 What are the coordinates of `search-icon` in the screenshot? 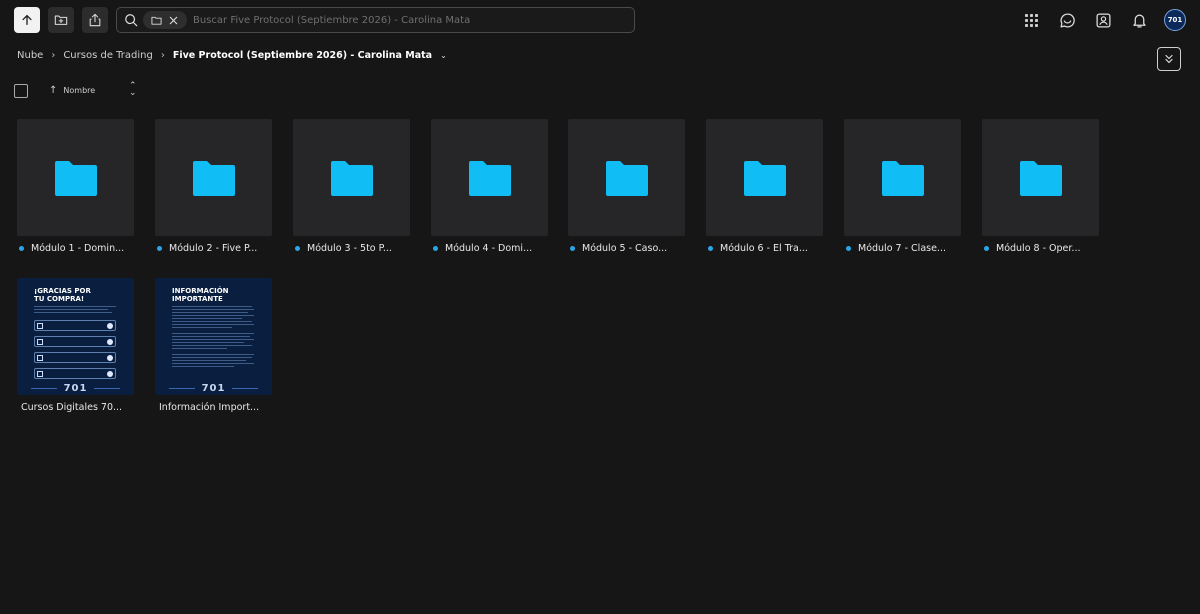 It's located at (131, 20).